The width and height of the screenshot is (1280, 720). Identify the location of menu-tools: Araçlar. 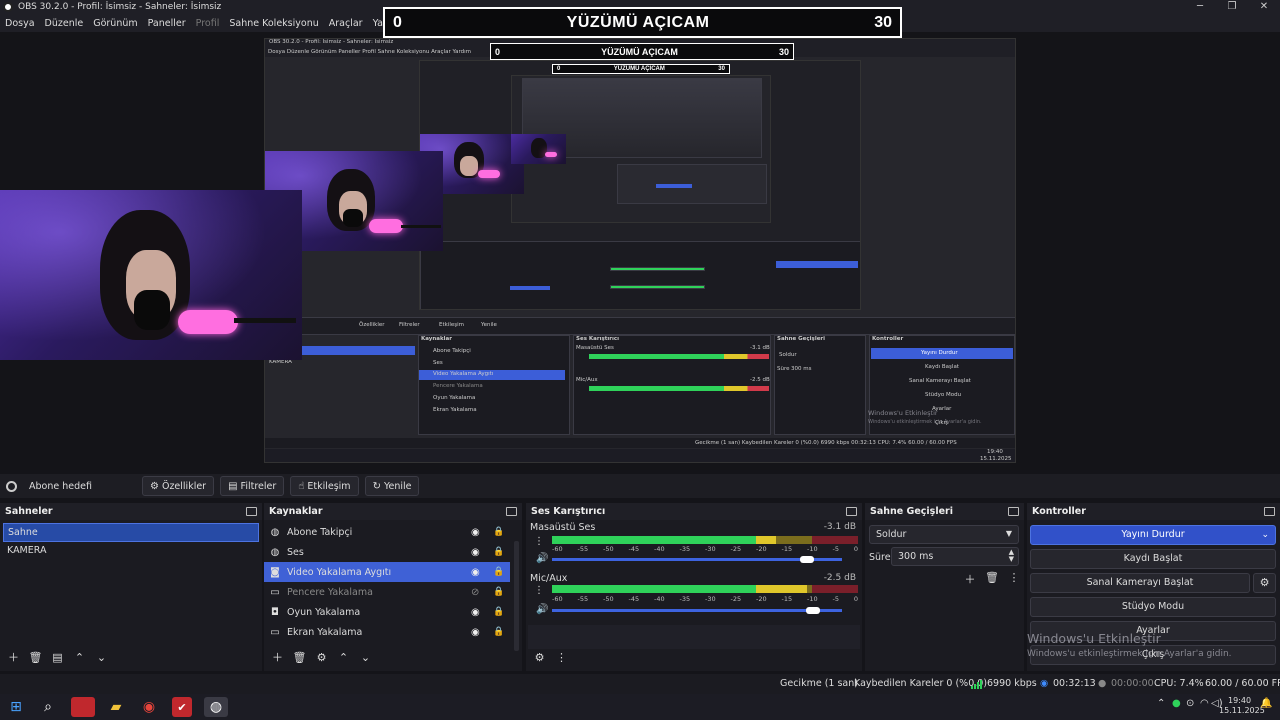
(346, 23).